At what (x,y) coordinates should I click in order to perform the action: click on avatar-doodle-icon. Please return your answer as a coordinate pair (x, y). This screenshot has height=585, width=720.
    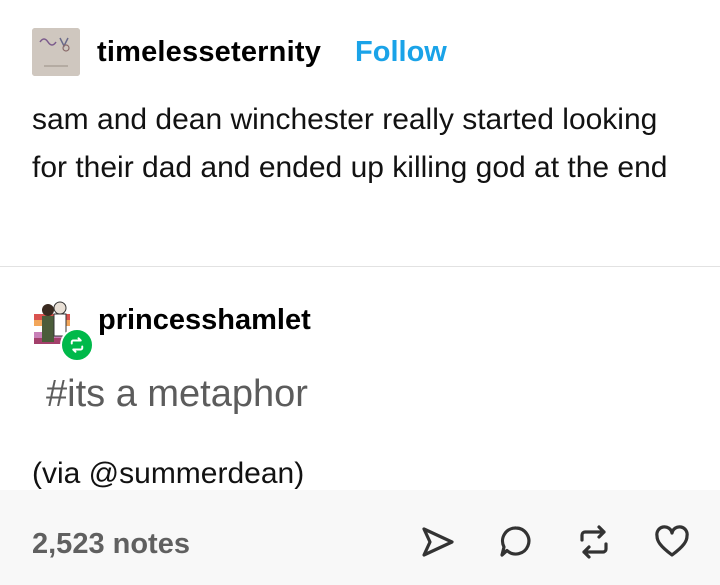
    Looking at the image, I should click on (56, 52).